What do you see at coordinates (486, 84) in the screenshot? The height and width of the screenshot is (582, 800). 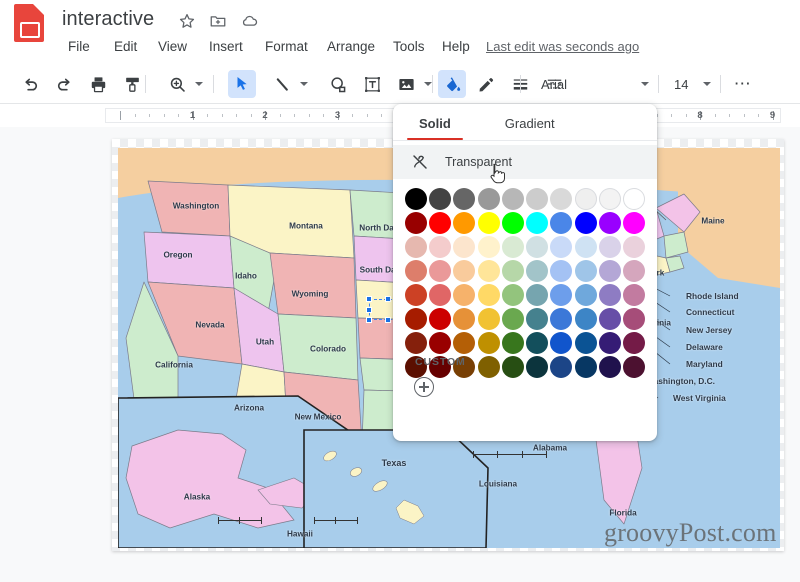 I see `border-color-icon` at bounding box center [486, 84].